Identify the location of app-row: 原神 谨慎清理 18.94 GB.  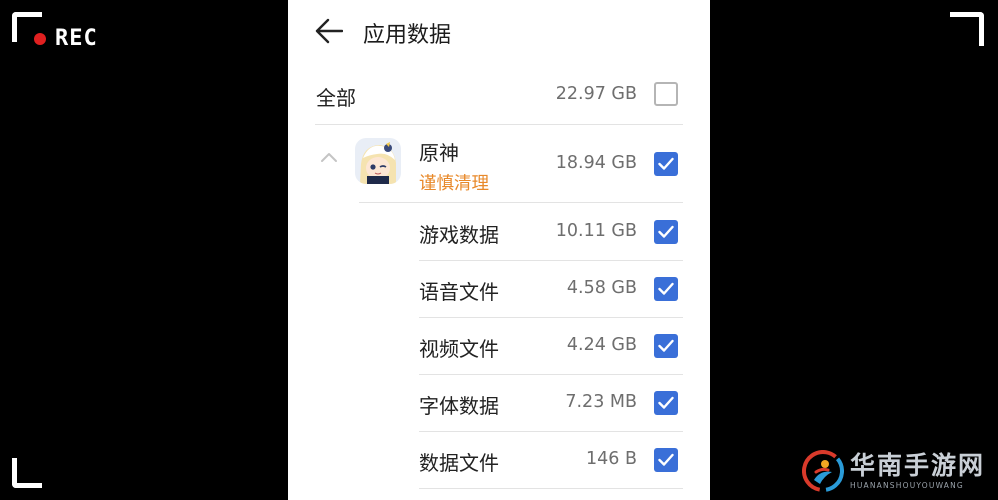
(499, 163).